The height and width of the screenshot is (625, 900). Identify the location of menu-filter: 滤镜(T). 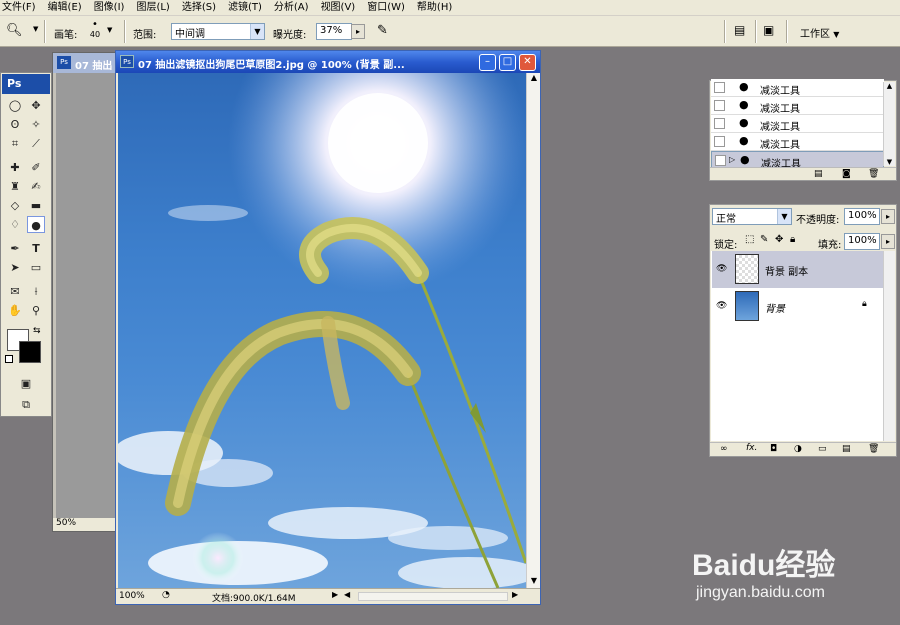
(245, 8).